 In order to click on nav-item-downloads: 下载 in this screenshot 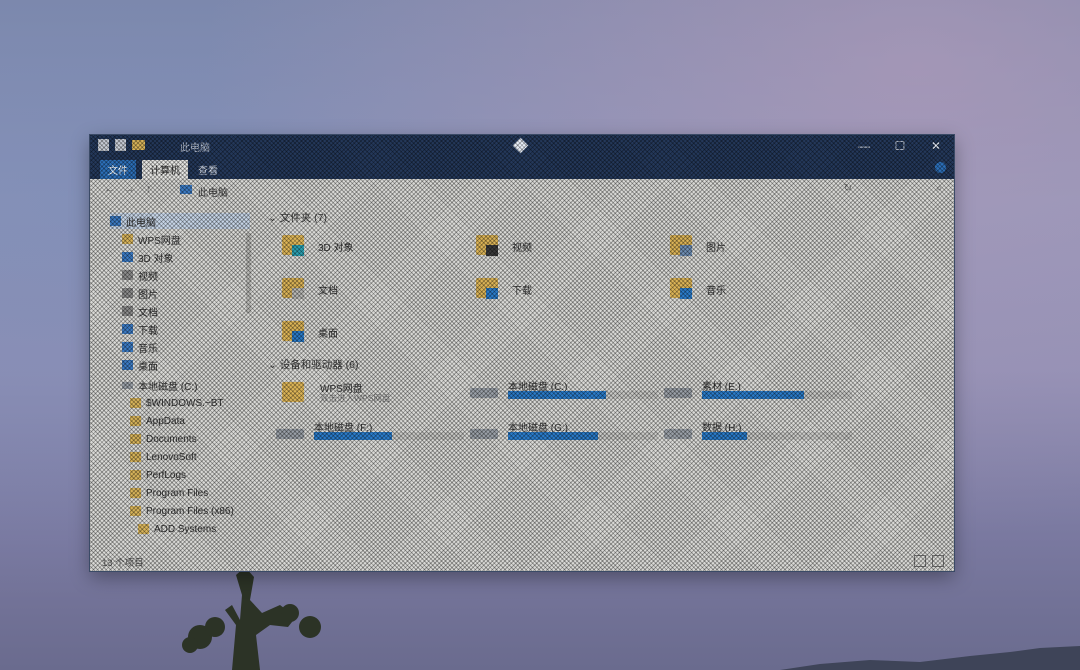, I will do `click(140, 329)`.